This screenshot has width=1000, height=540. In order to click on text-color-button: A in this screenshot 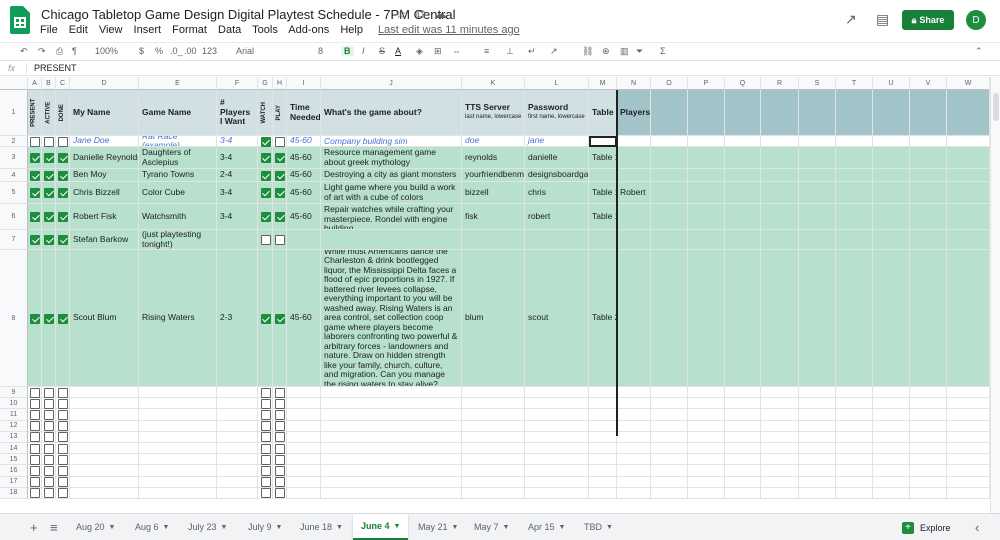, I will do `click(398, 51)`.